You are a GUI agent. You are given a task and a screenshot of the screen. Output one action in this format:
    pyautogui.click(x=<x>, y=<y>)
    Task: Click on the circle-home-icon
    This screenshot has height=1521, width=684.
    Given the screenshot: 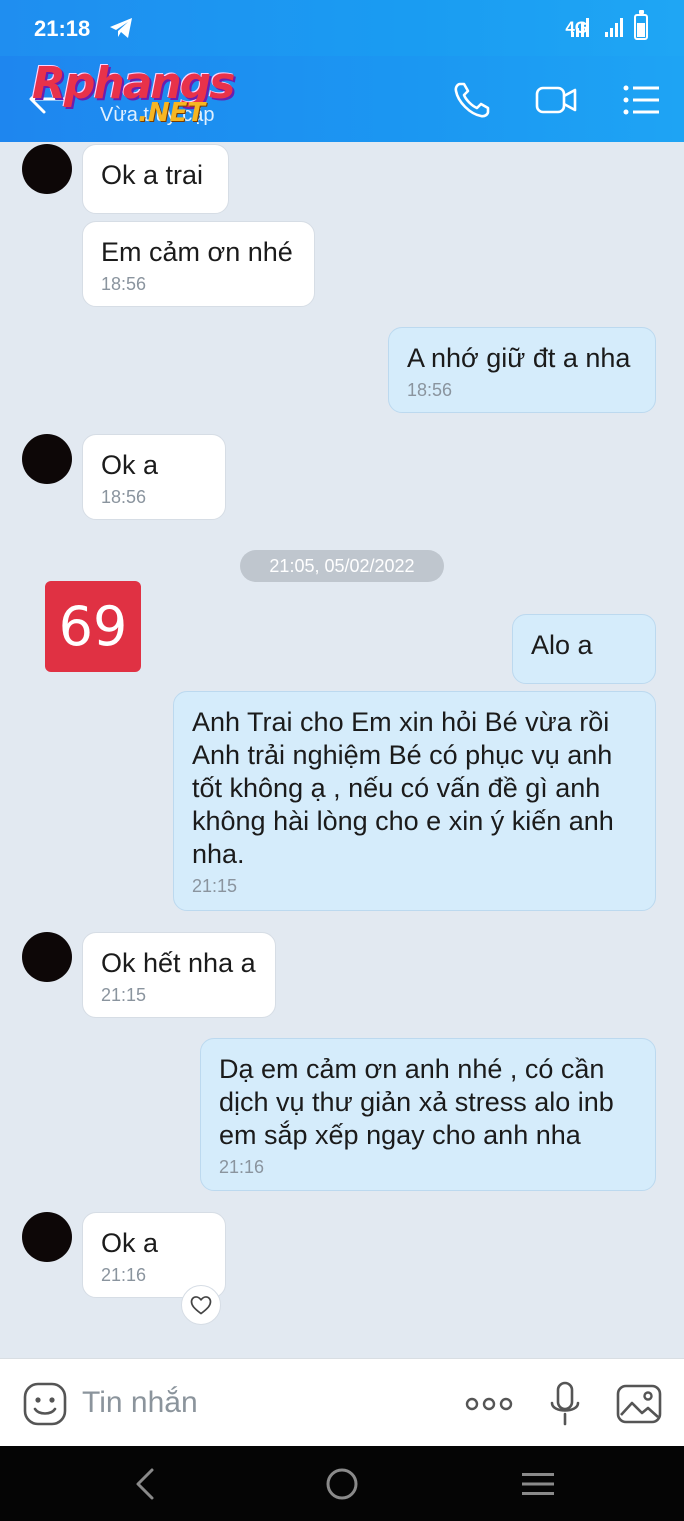 What is the action you would take?
    pyautogui.click(x=342, y=1484)
    